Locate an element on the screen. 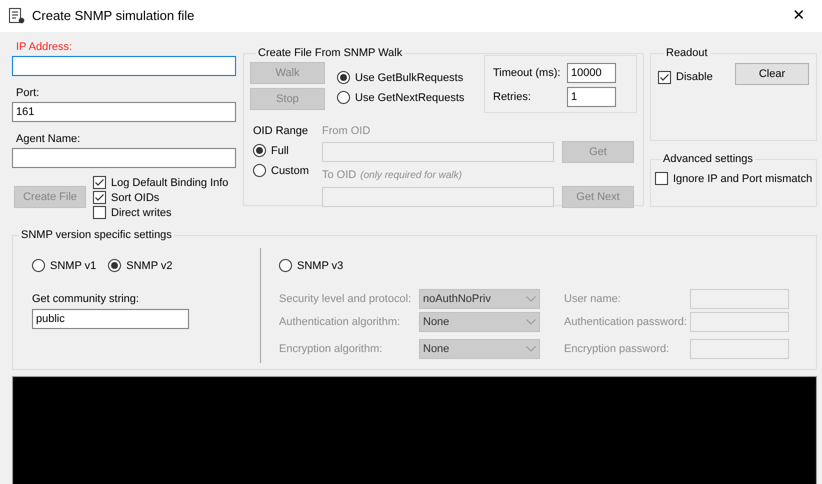  window-title: Create SNMP simulation file is located at coordinates (113, 16).